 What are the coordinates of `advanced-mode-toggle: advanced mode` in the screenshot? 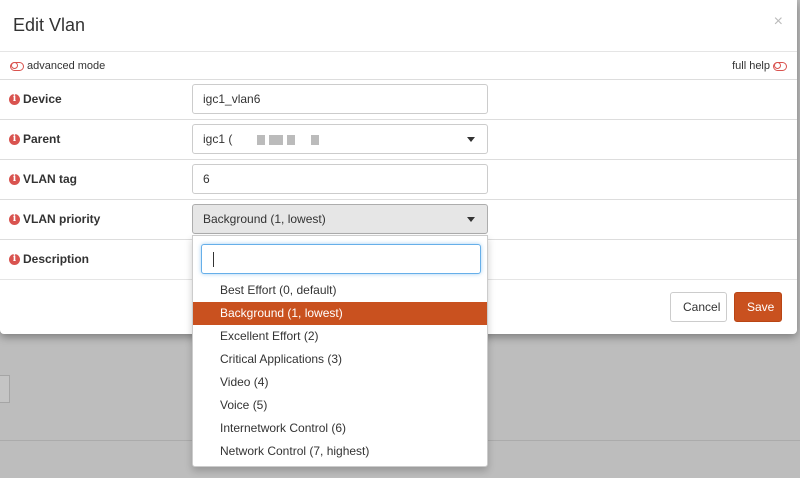 It's located at (57, 66).